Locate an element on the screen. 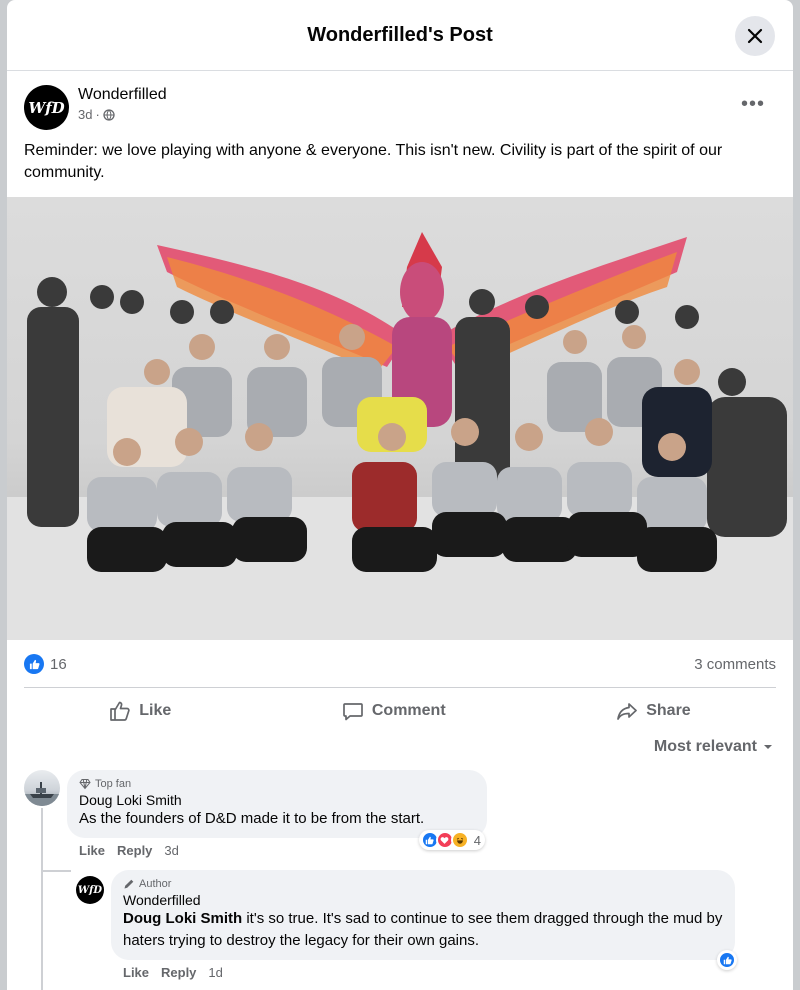  badge-label: Top fan is located at coordinates (113, 784).